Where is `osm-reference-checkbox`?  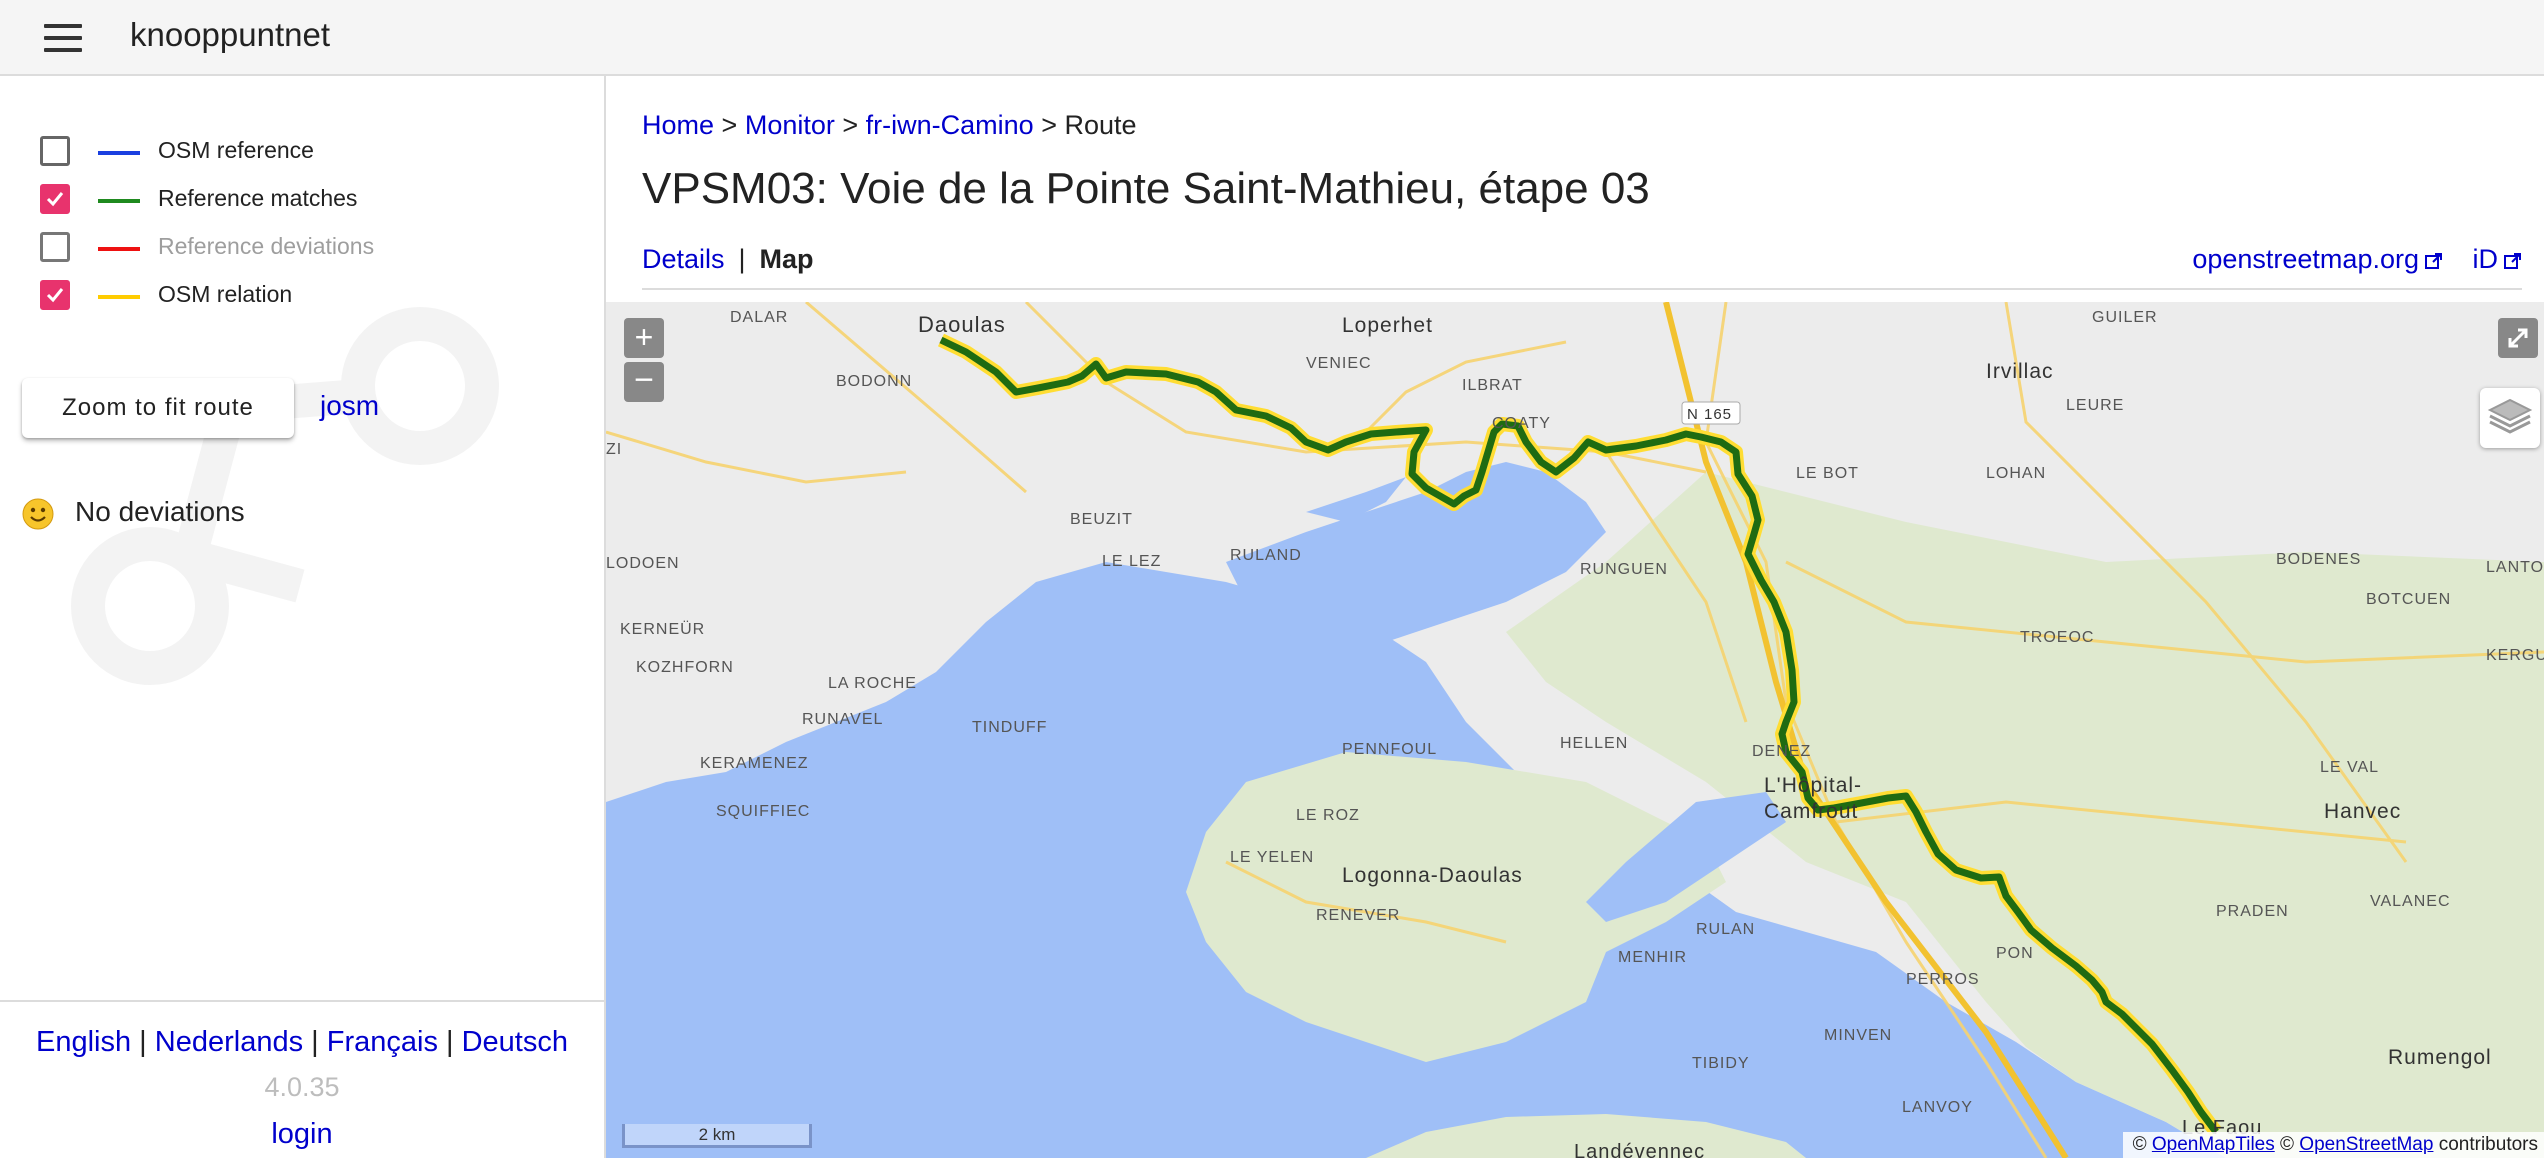 osm-reference-checkbox is located at coordinates (55, 151).